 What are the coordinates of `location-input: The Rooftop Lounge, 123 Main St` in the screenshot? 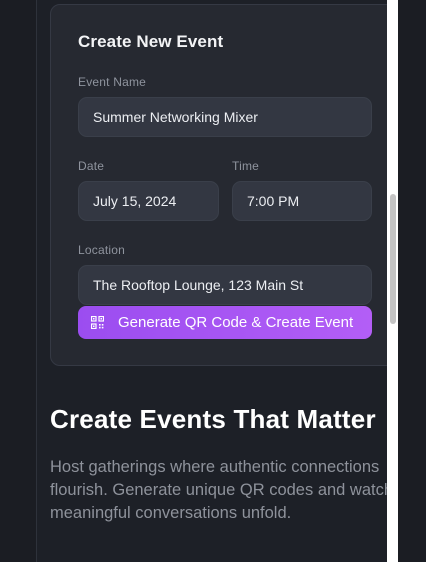 It's located at (225, 285).